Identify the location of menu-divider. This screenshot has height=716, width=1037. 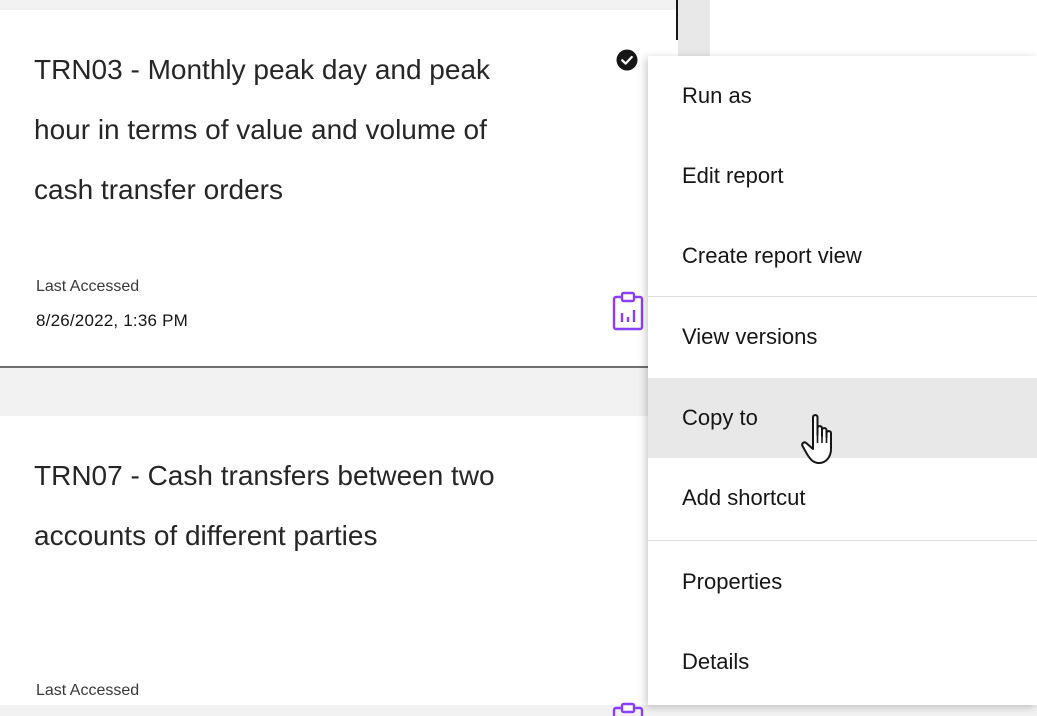
(842, 540).